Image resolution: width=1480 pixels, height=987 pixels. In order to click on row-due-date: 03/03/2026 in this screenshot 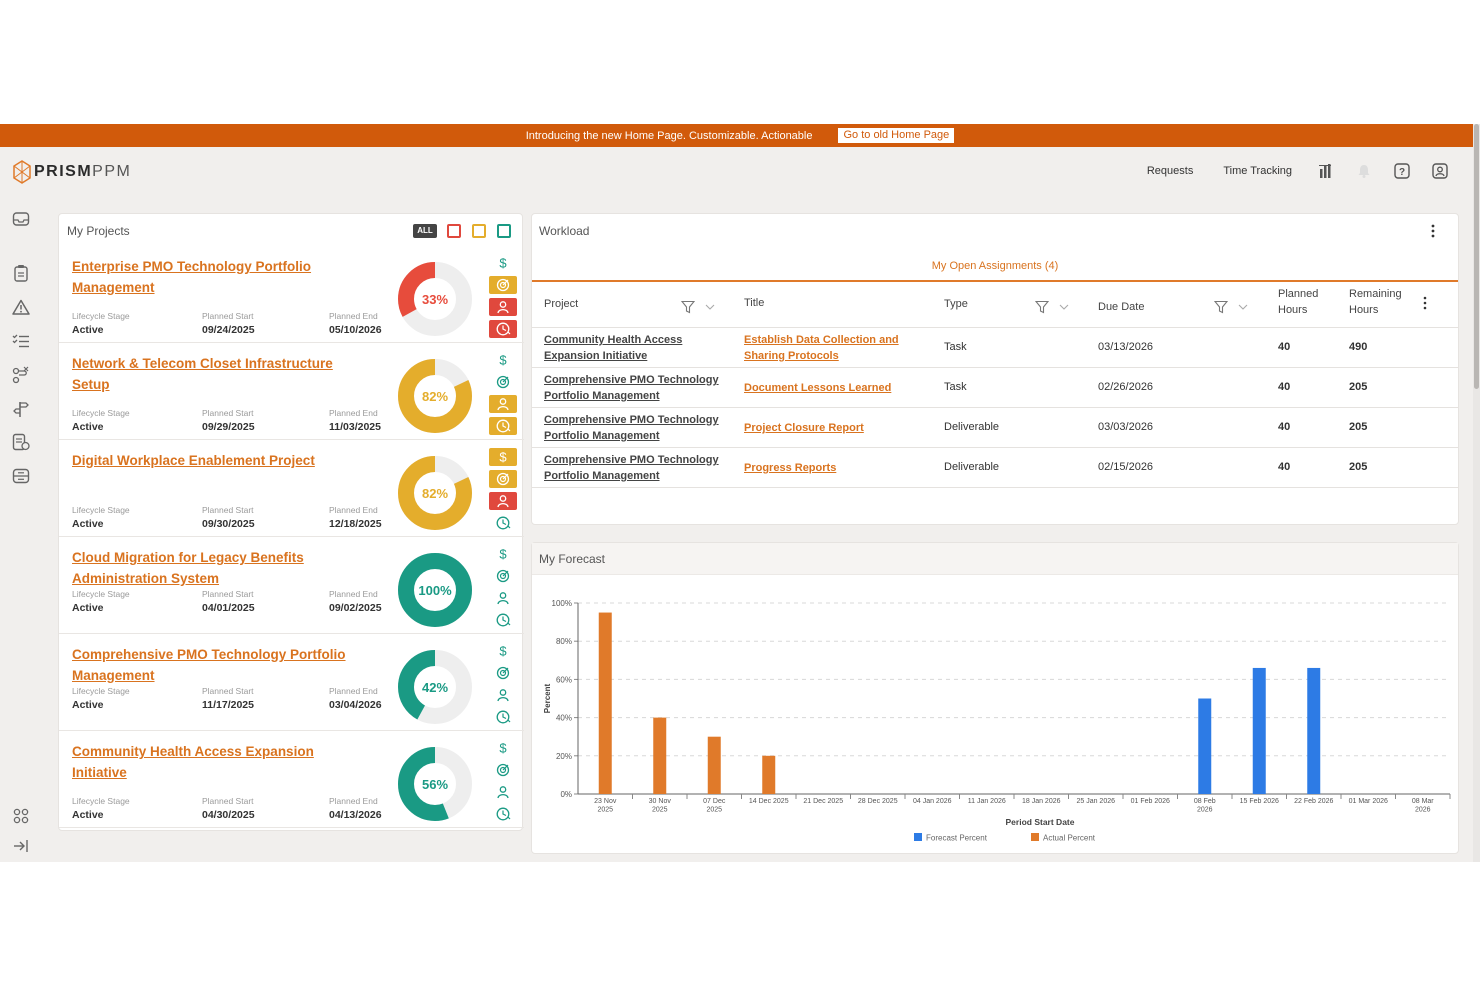, I will do `click(1126, 427)`.